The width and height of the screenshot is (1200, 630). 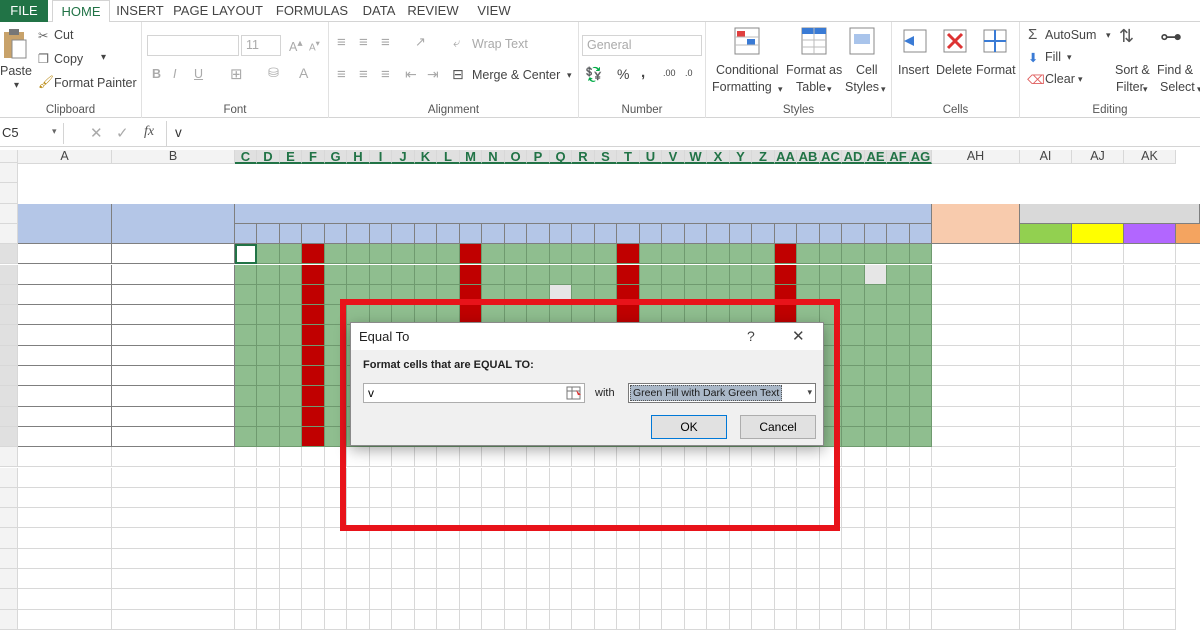 I want to click on fill-color-icon: ⛁, so click(x=273, y=73).